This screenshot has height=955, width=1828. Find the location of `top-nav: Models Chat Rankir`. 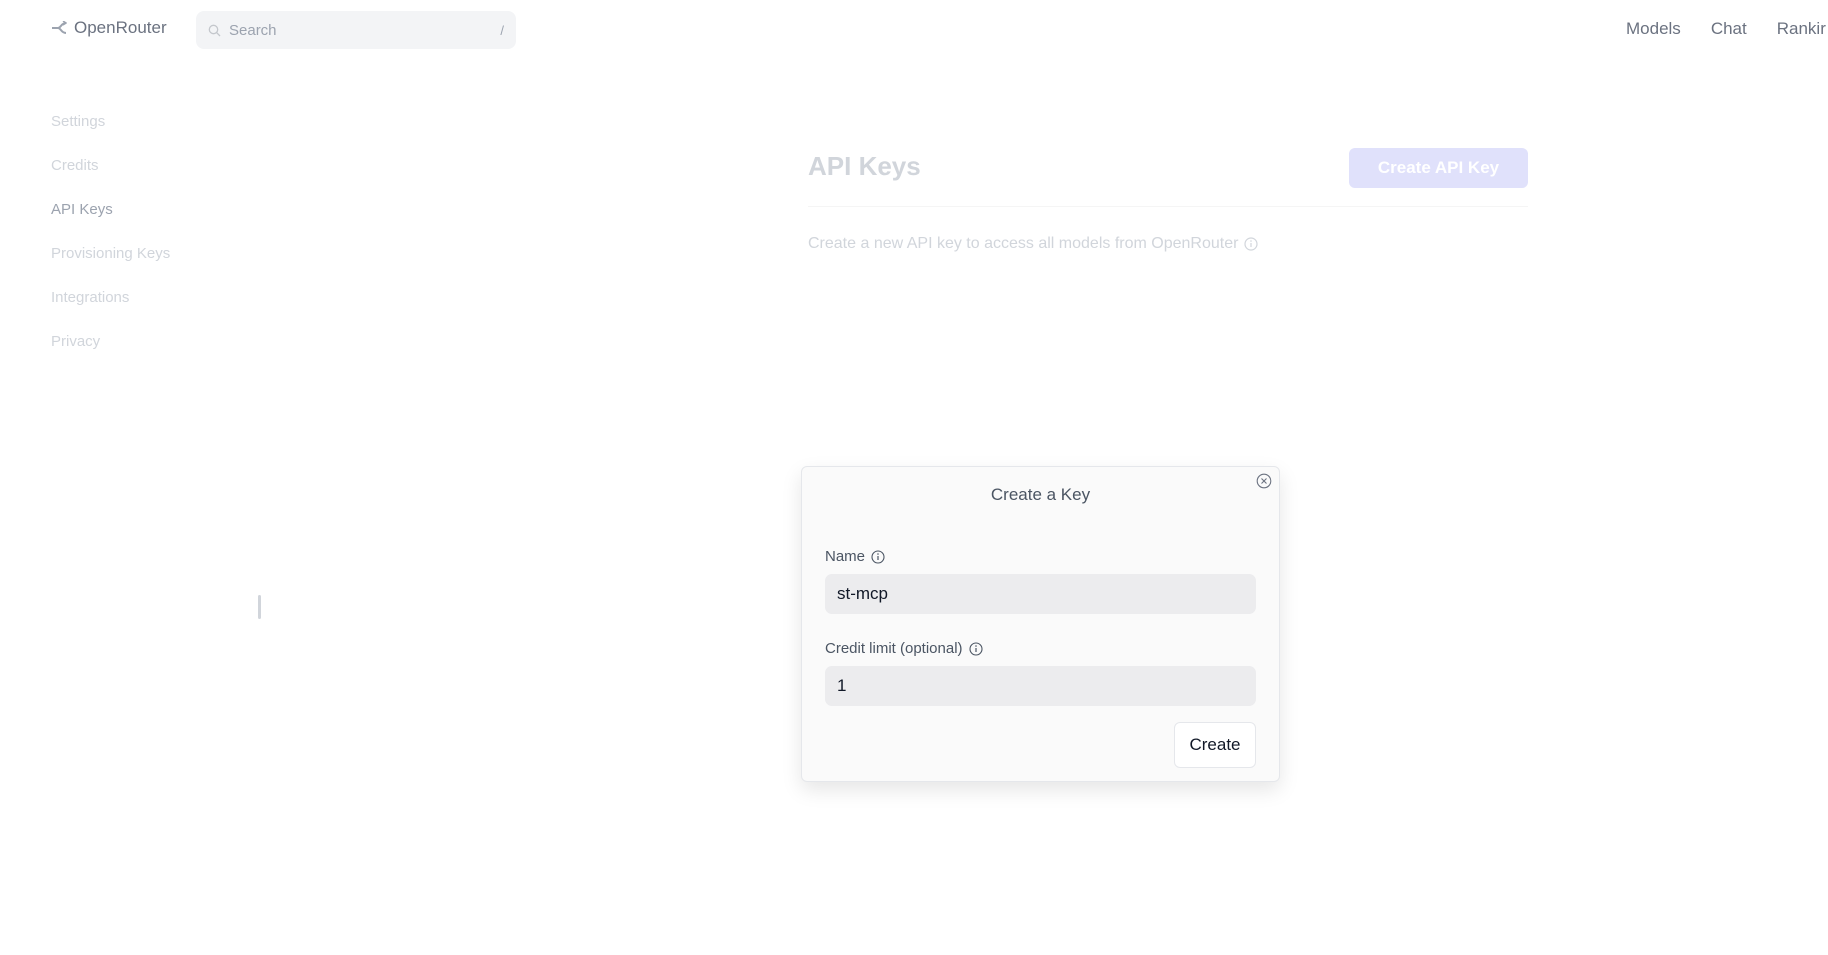

top-nav: Models Chat Rankir is located at coordinates (1726, 29).